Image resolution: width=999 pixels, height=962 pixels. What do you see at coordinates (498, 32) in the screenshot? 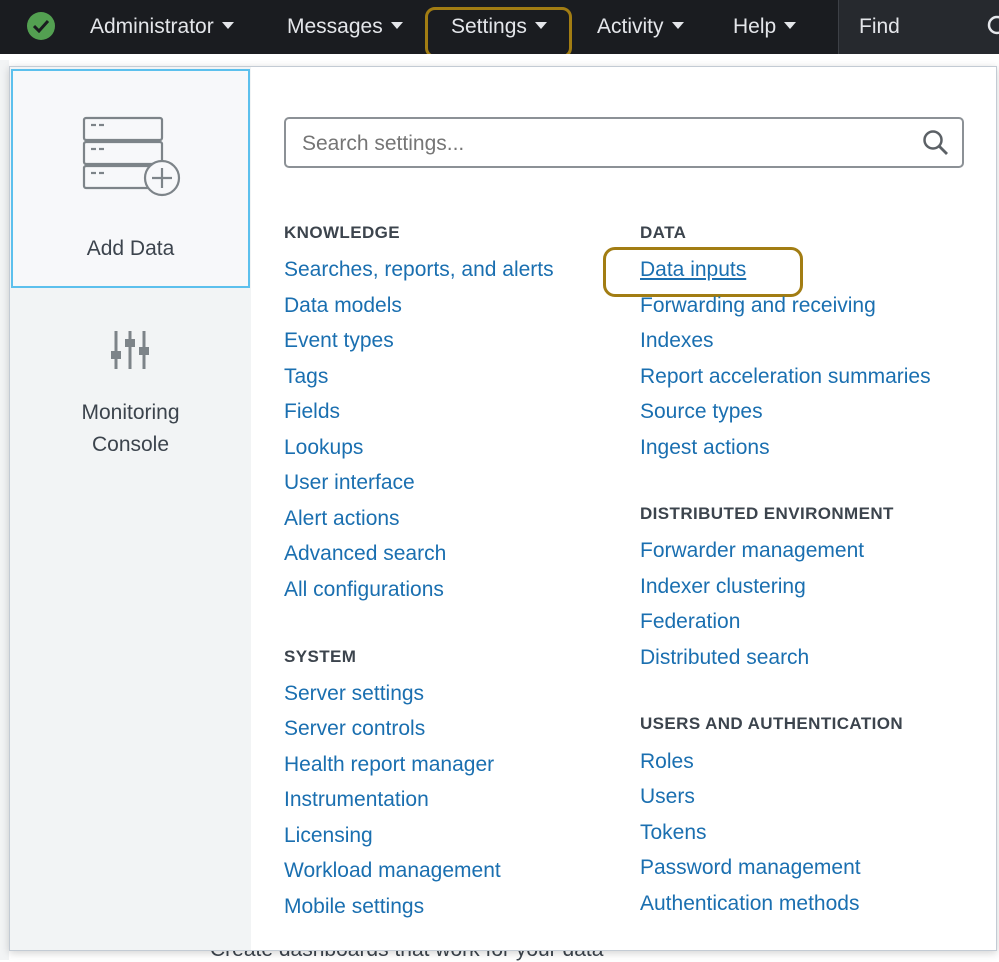
I see `settings-highlight-annotation` at bounding box center [498, 32].